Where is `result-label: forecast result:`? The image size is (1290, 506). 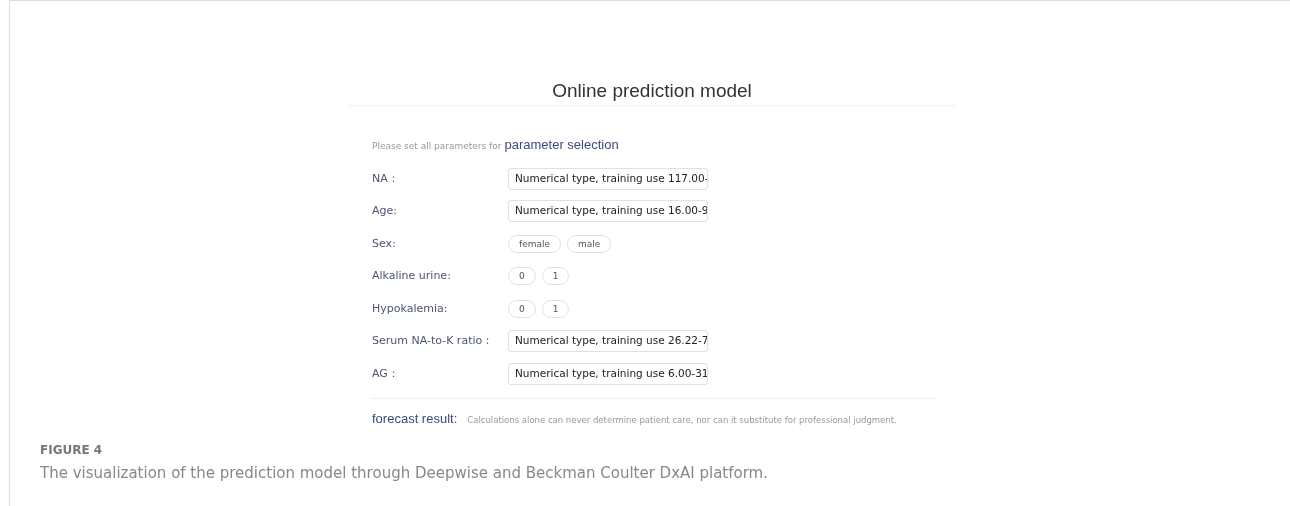
result-label: forecast result: is located at coordinates (415, 419).